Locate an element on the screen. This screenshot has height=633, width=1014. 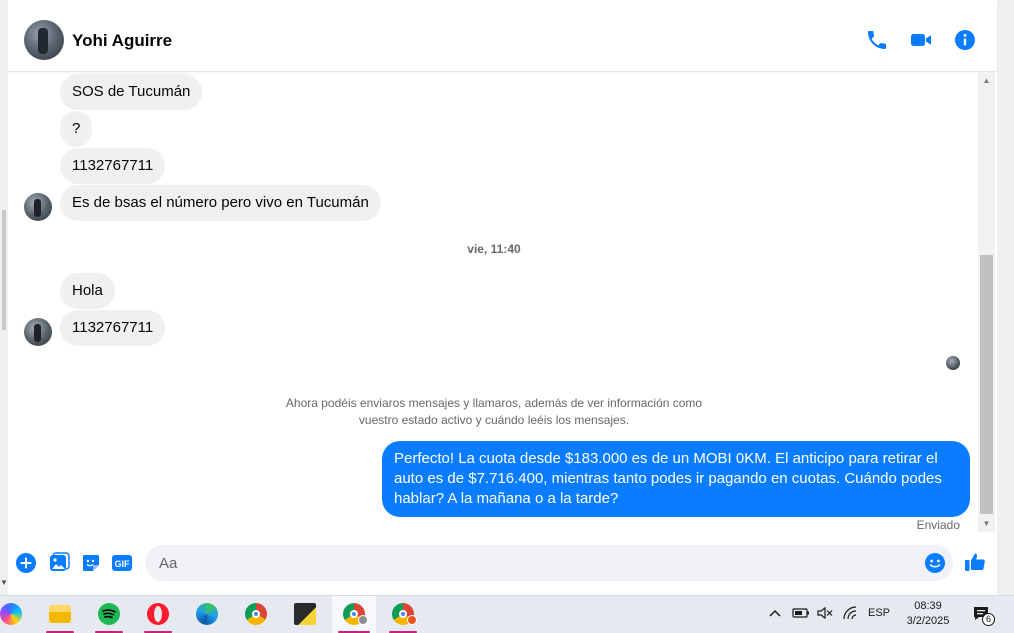
notification-count: 6 is located at coordinates (988, 619).